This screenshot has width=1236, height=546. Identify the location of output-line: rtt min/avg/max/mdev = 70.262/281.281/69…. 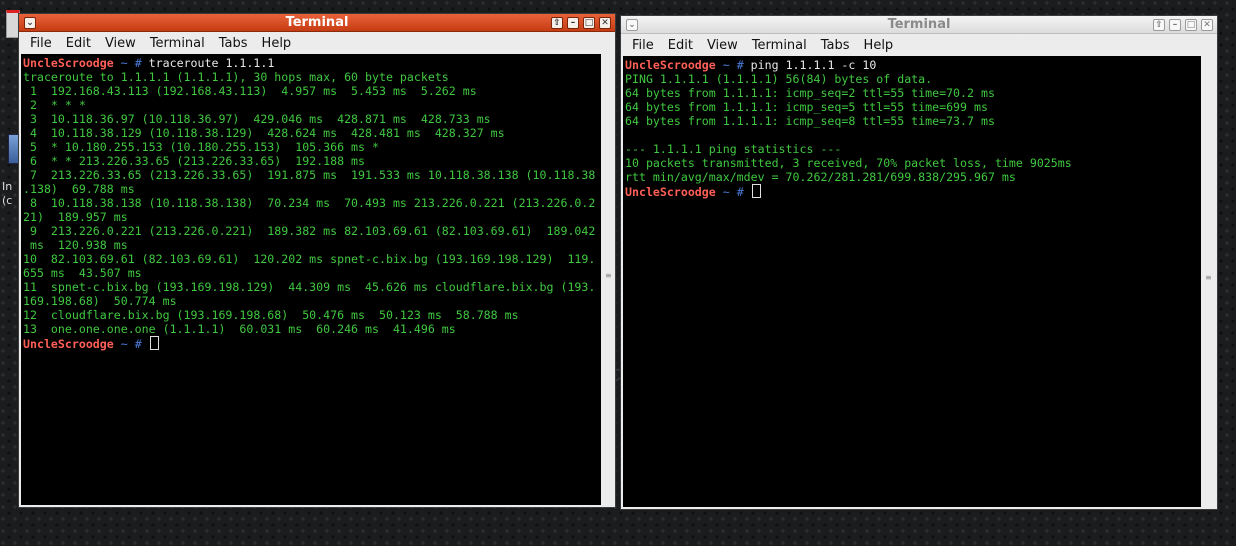
(820, 177).